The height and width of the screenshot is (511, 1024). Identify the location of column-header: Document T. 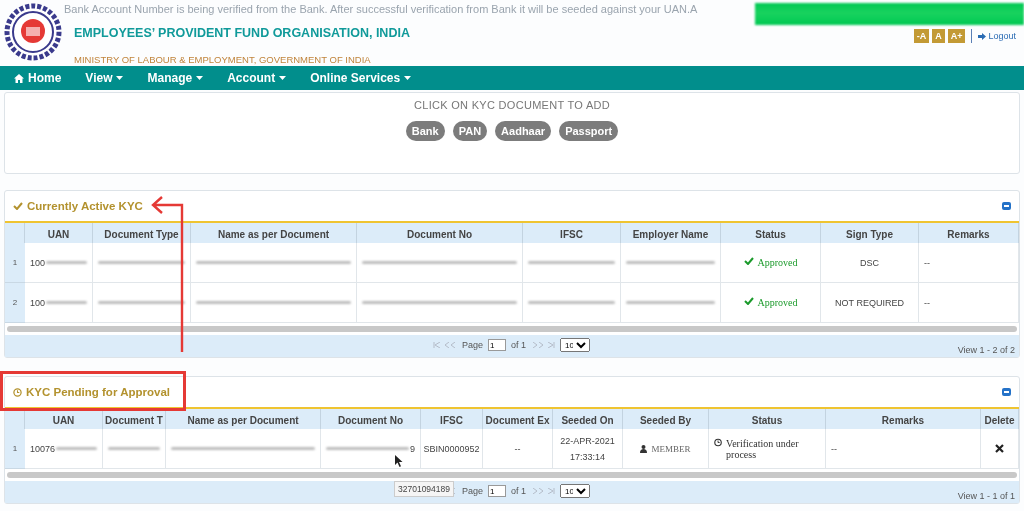
(134, 419).